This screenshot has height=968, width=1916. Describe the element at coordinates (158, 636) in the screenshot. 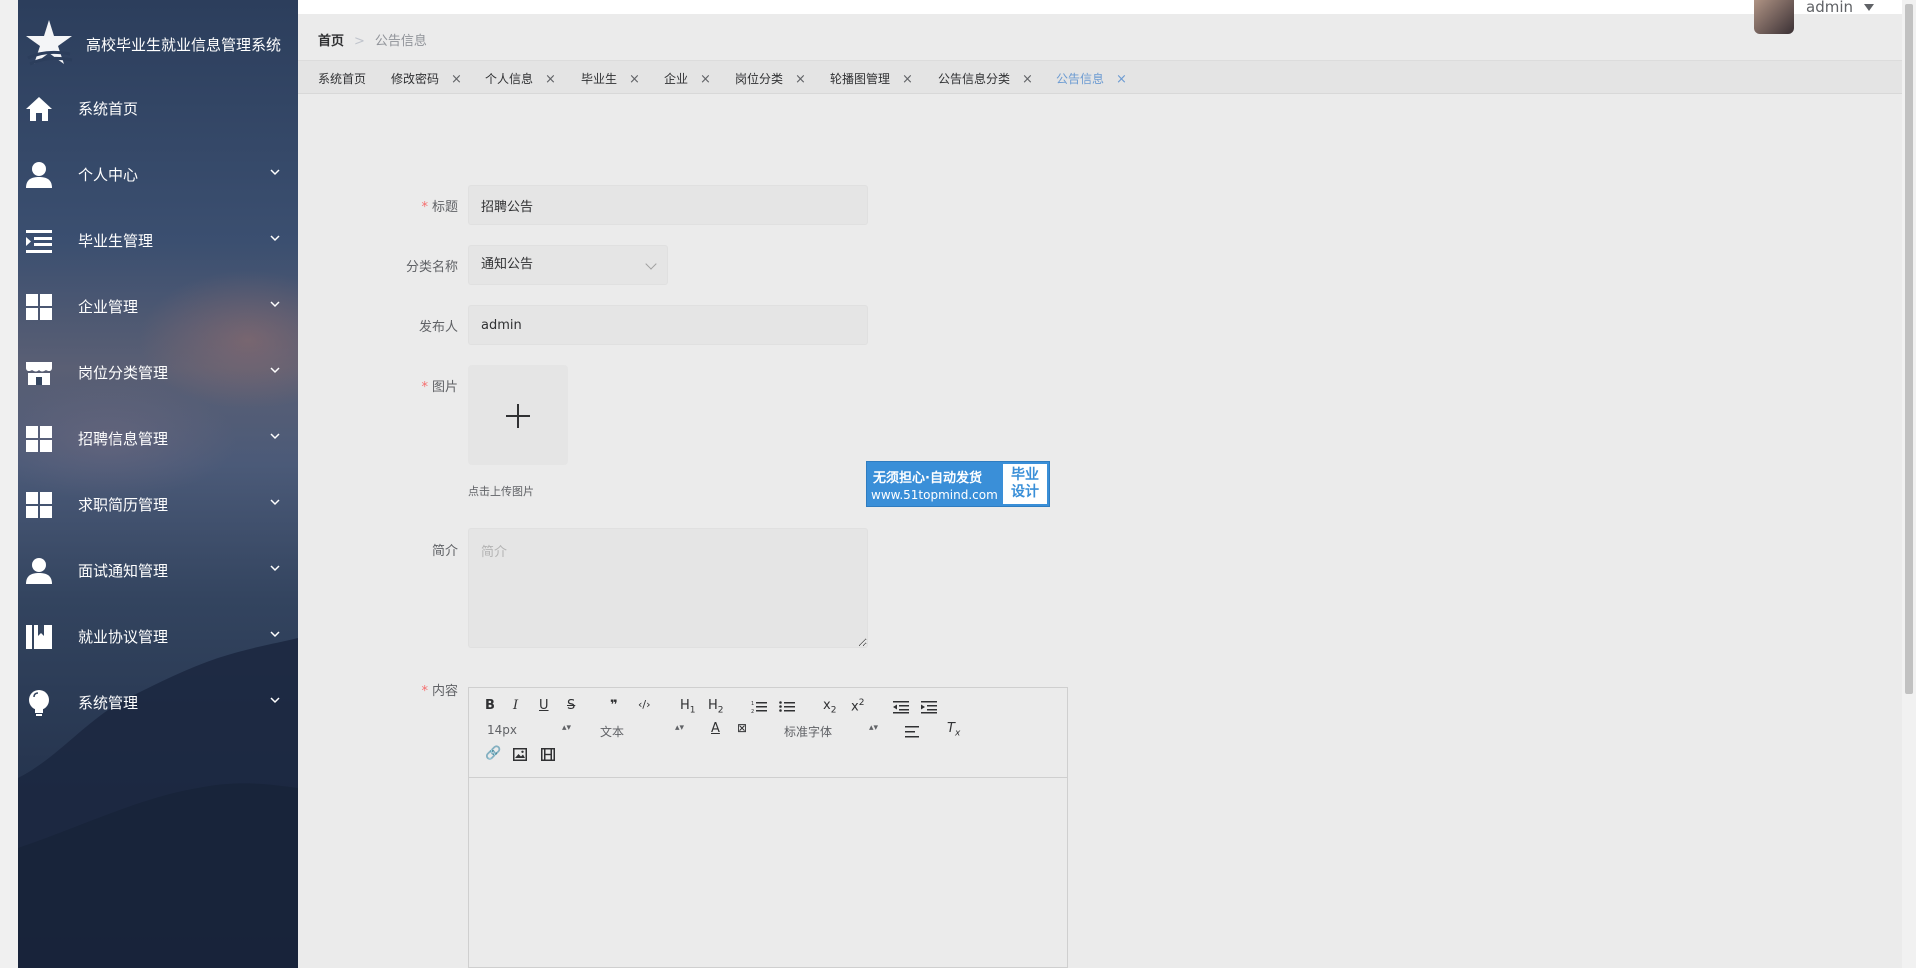

I see `sidebar-item-agreements: 就业协议管理` at that location.